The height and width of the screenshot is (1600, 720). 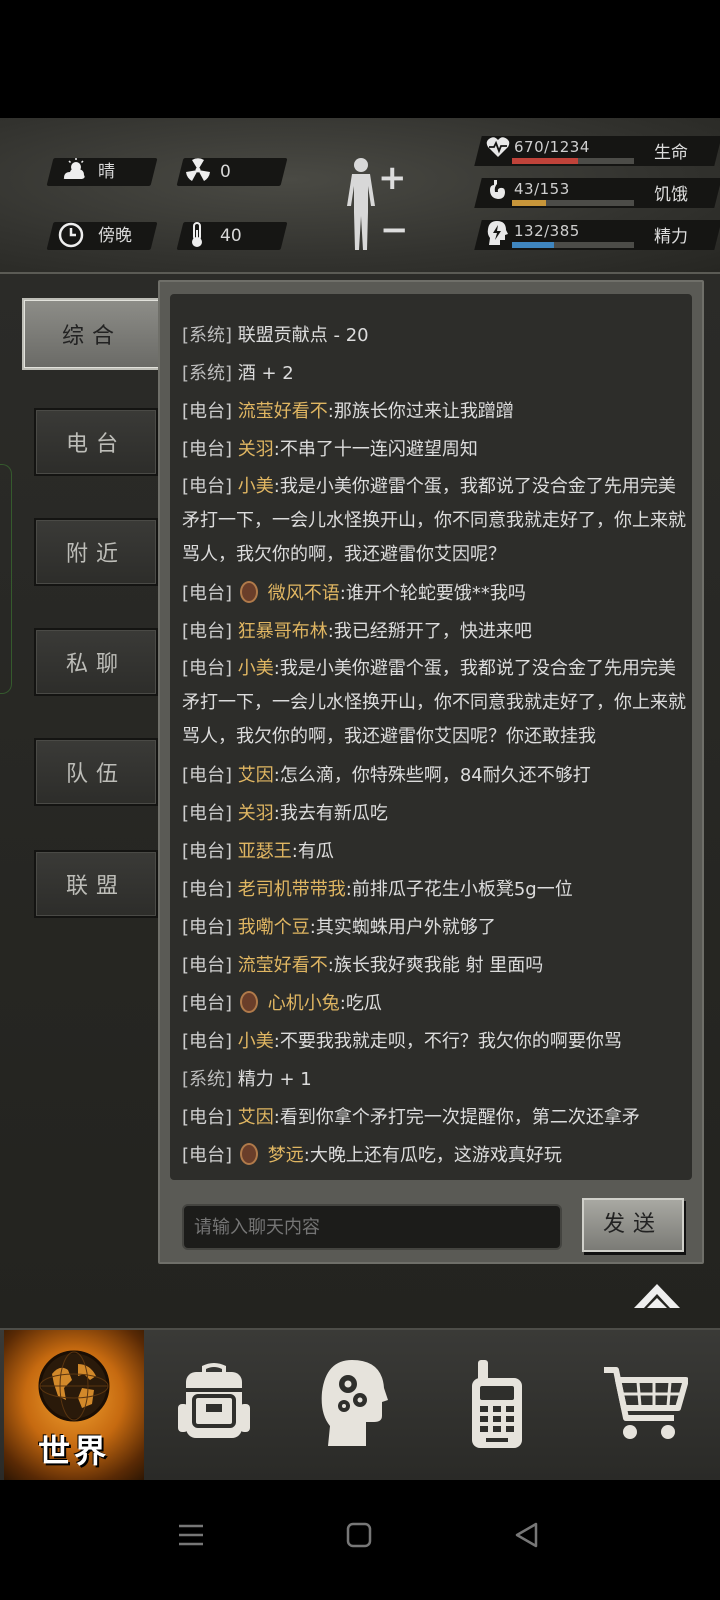 What do you see at coordinates (292, 889) in the screenshot?
I see `sender-name: 老司机带带我` at bounding box center [292, 889].